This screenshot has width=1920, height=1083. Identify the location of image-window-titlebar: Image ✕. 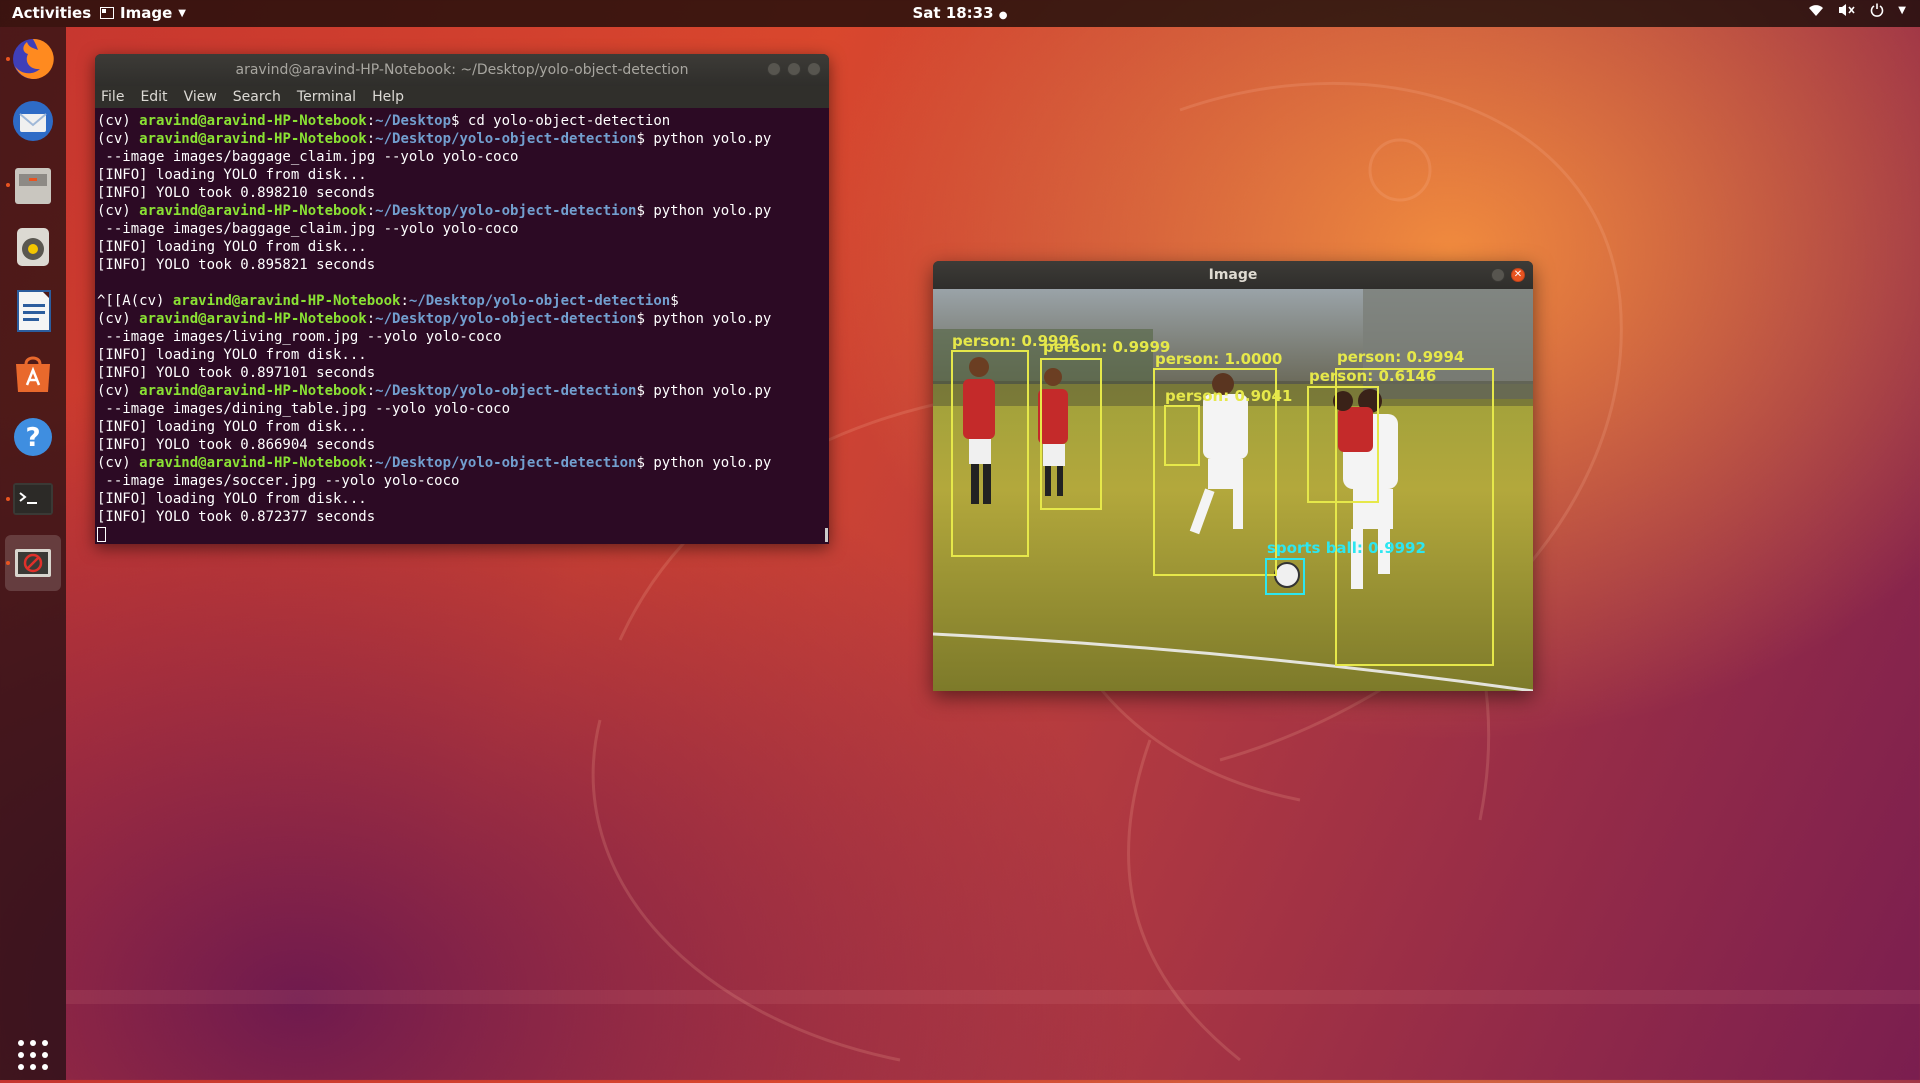
(1233, 275).